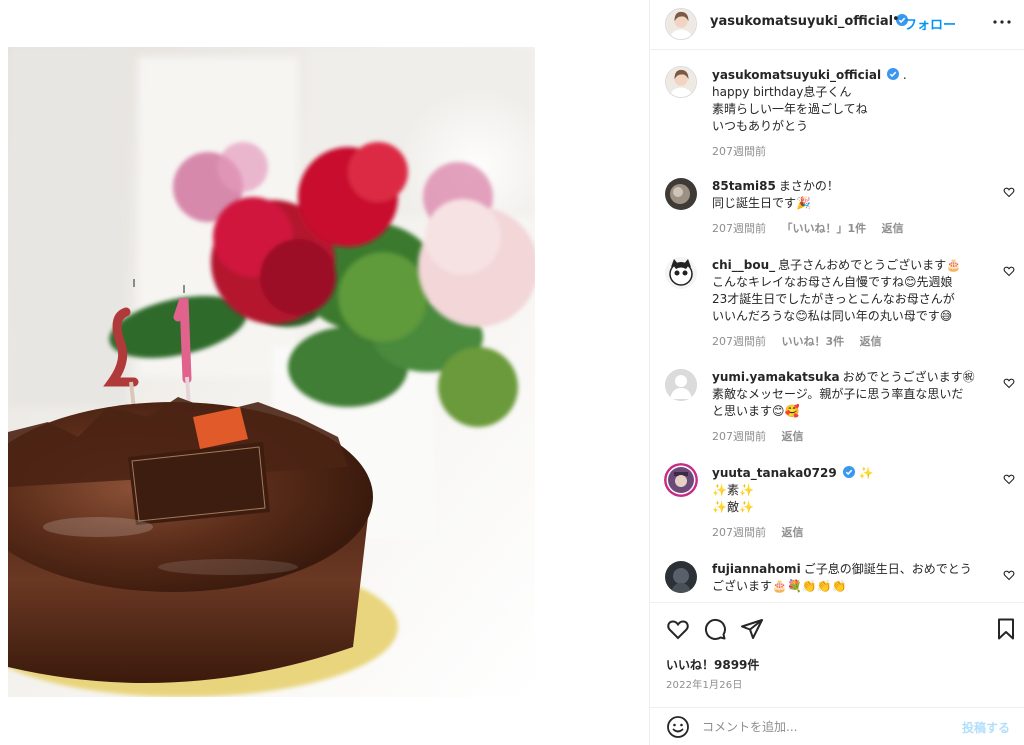  Describe the element at coordinates (678, 727) in the screenshot. I see `emoji-icon` at that location.